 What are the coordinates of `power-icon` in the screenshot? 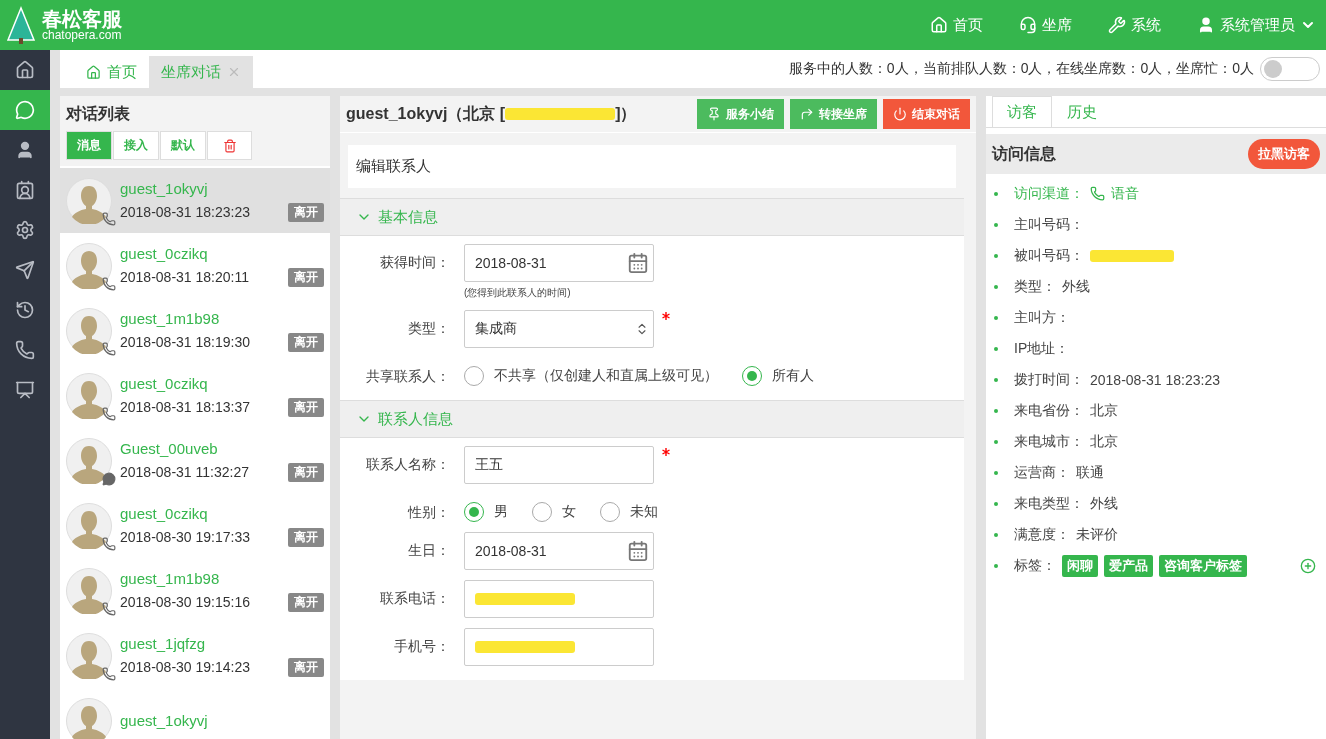 It's located at (900, 114).